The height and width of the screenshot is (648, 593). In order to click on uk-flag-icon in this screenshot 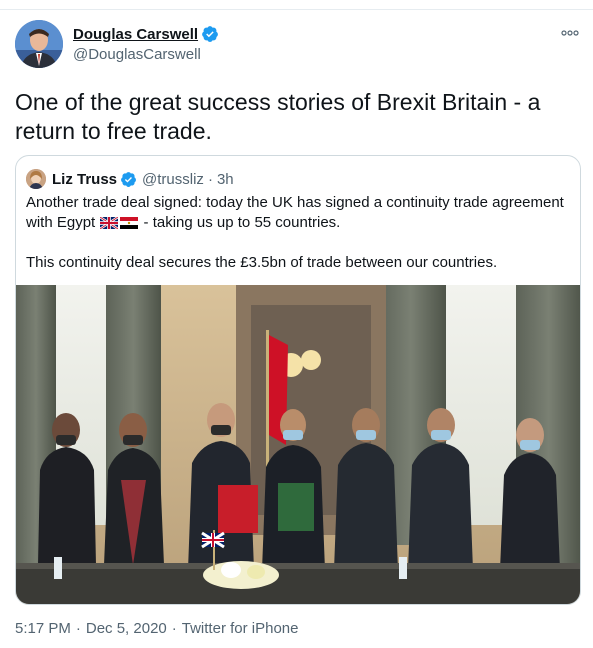, I will do `click(109, 223)`.